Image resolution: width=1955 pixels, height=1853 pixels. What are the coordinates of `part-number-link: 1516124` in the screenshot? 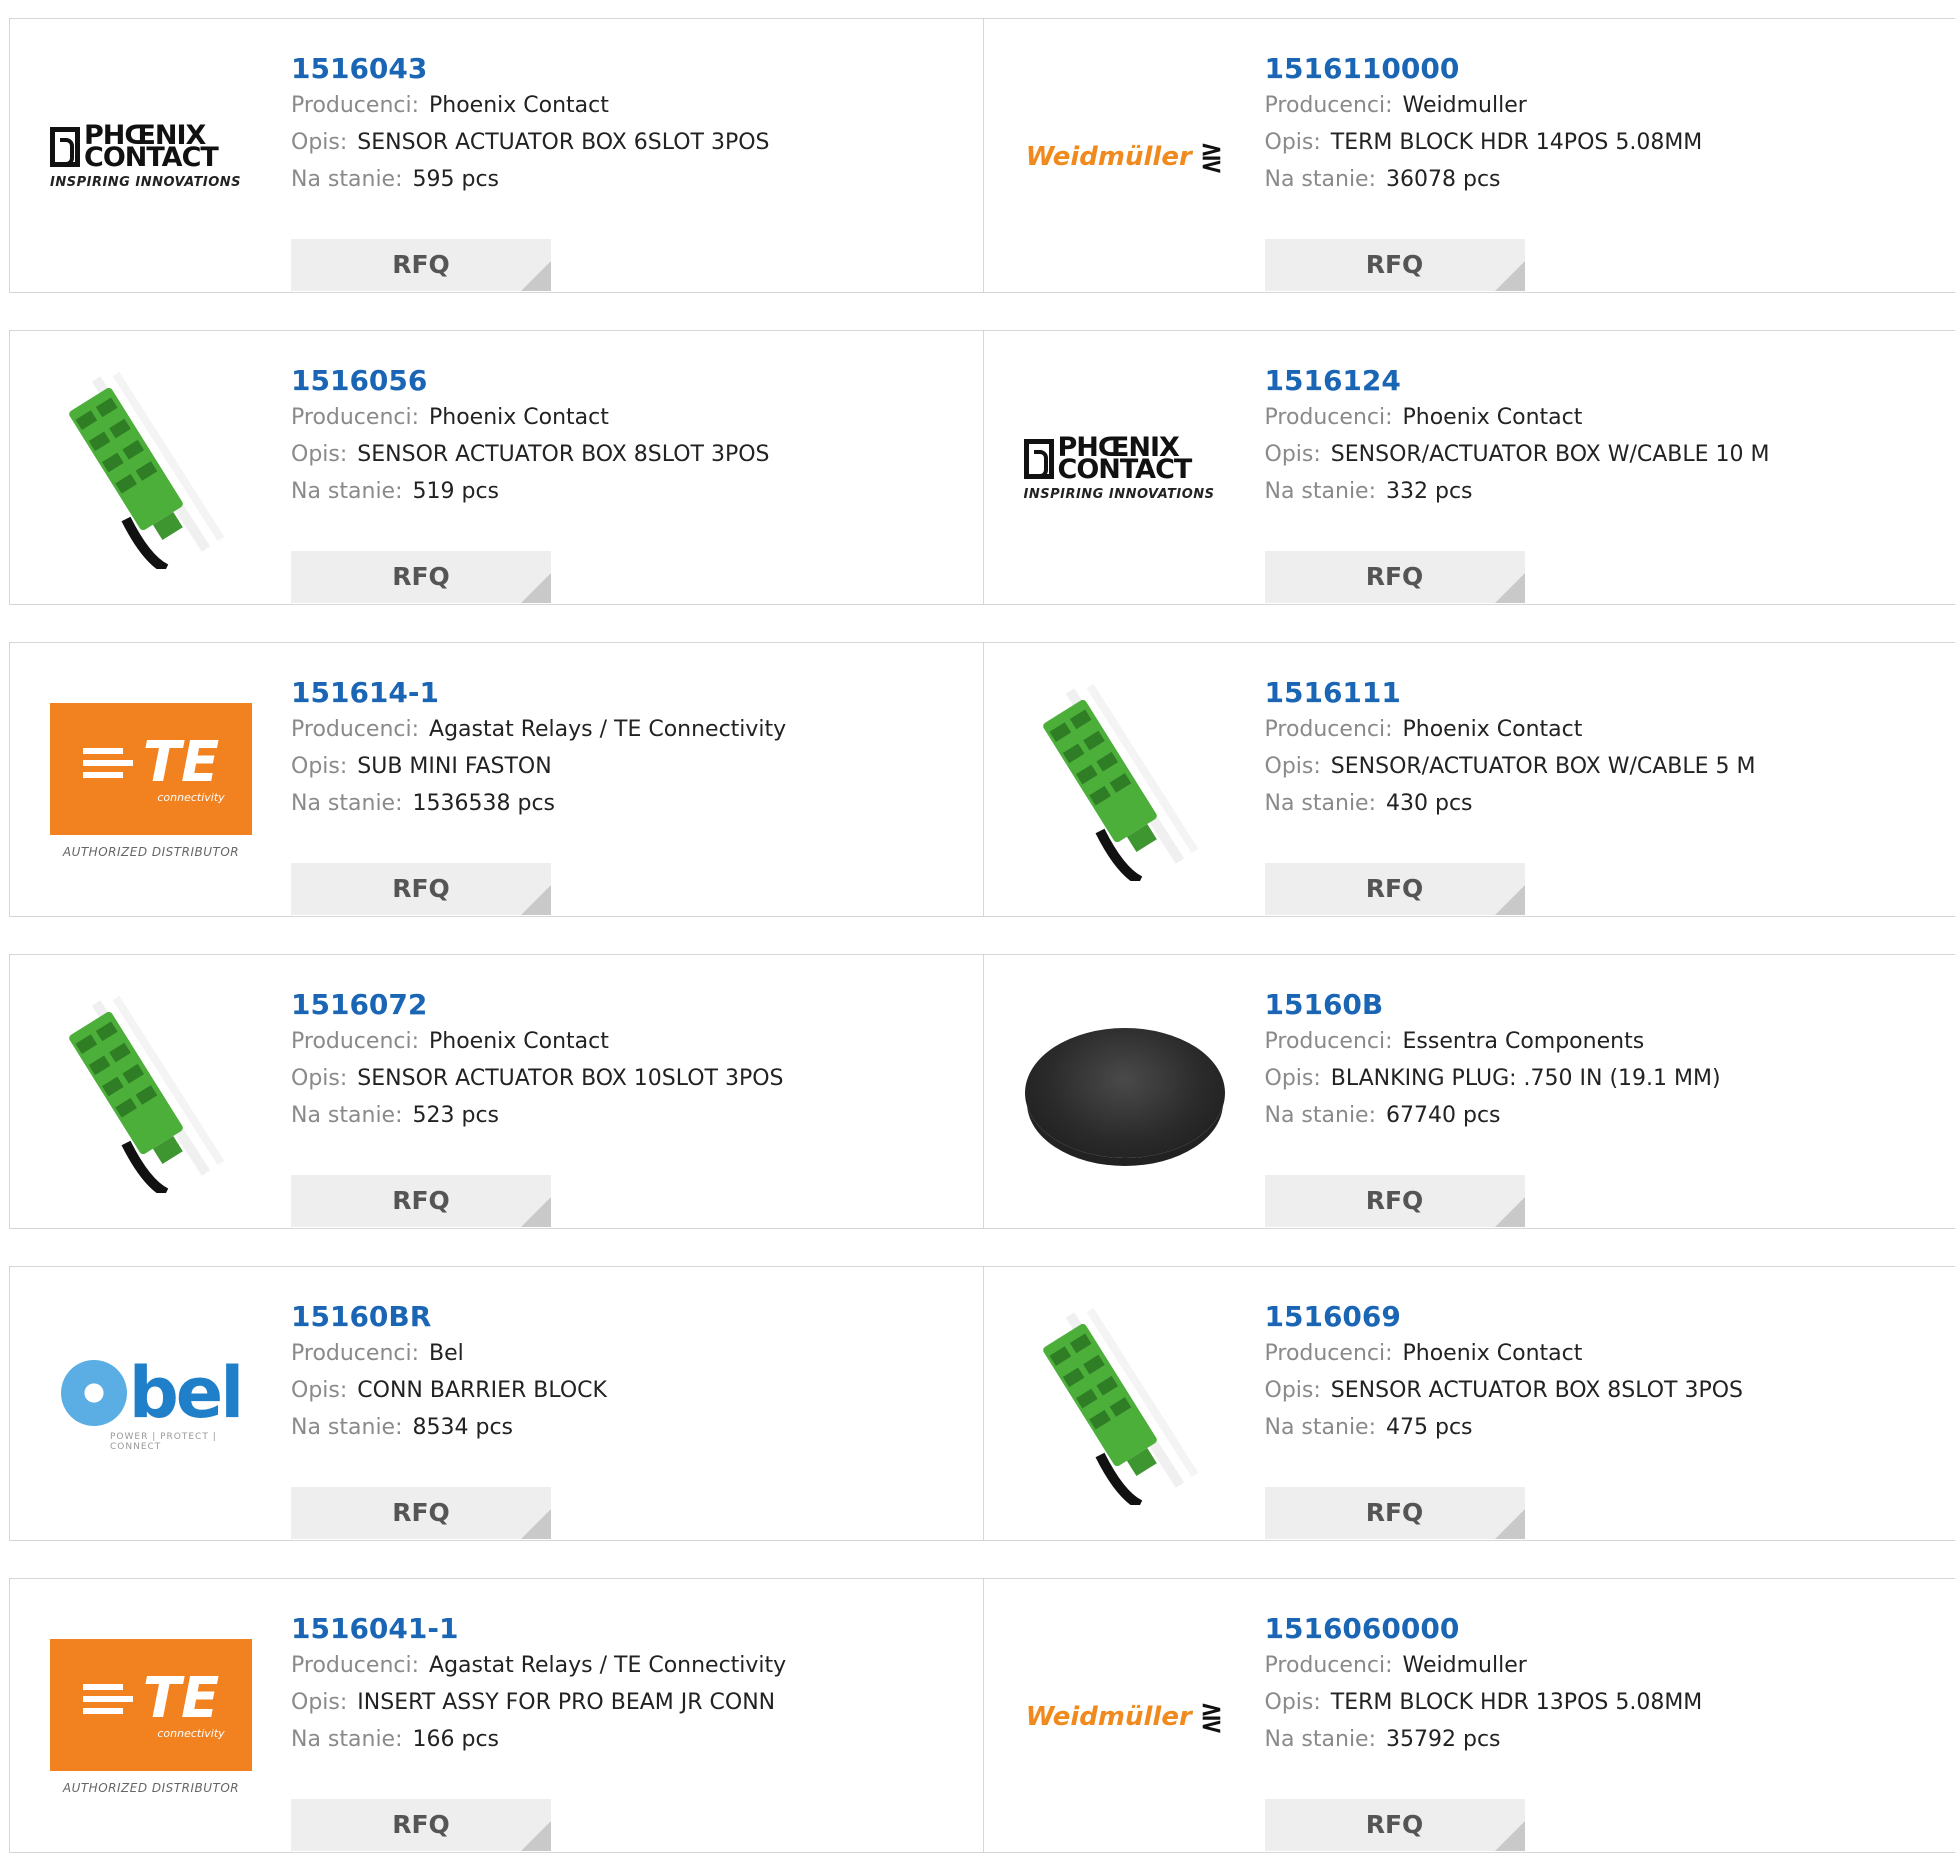 It's located at (1600, 381).